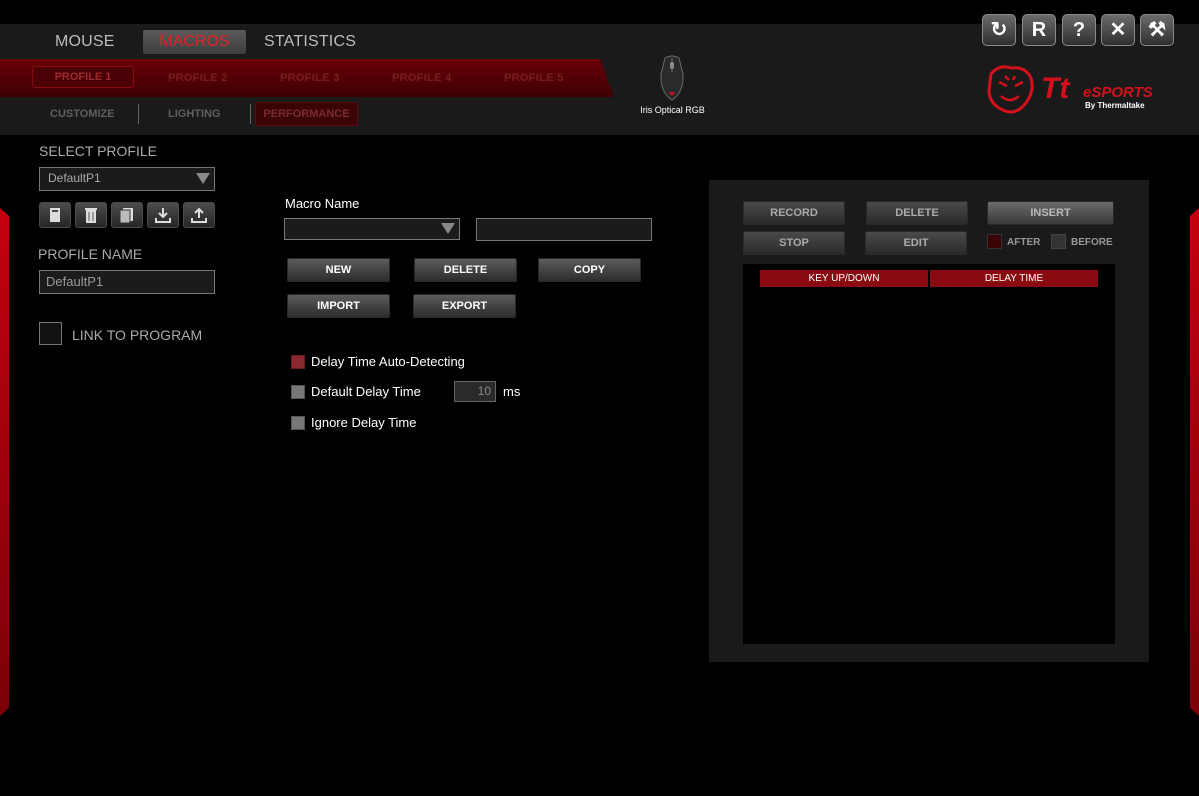  I want to click on column-delay-time: DELAY TIME, so click(1014, 278).